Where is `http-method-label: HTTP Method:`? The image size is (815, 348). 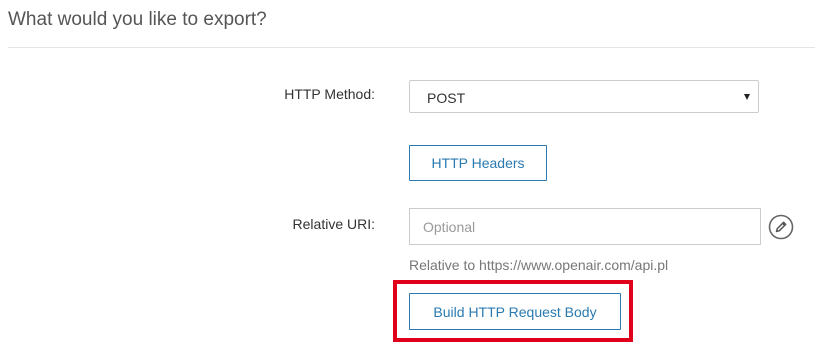 http-method-label: HTTP Method: is located at coordinates (329, 94).